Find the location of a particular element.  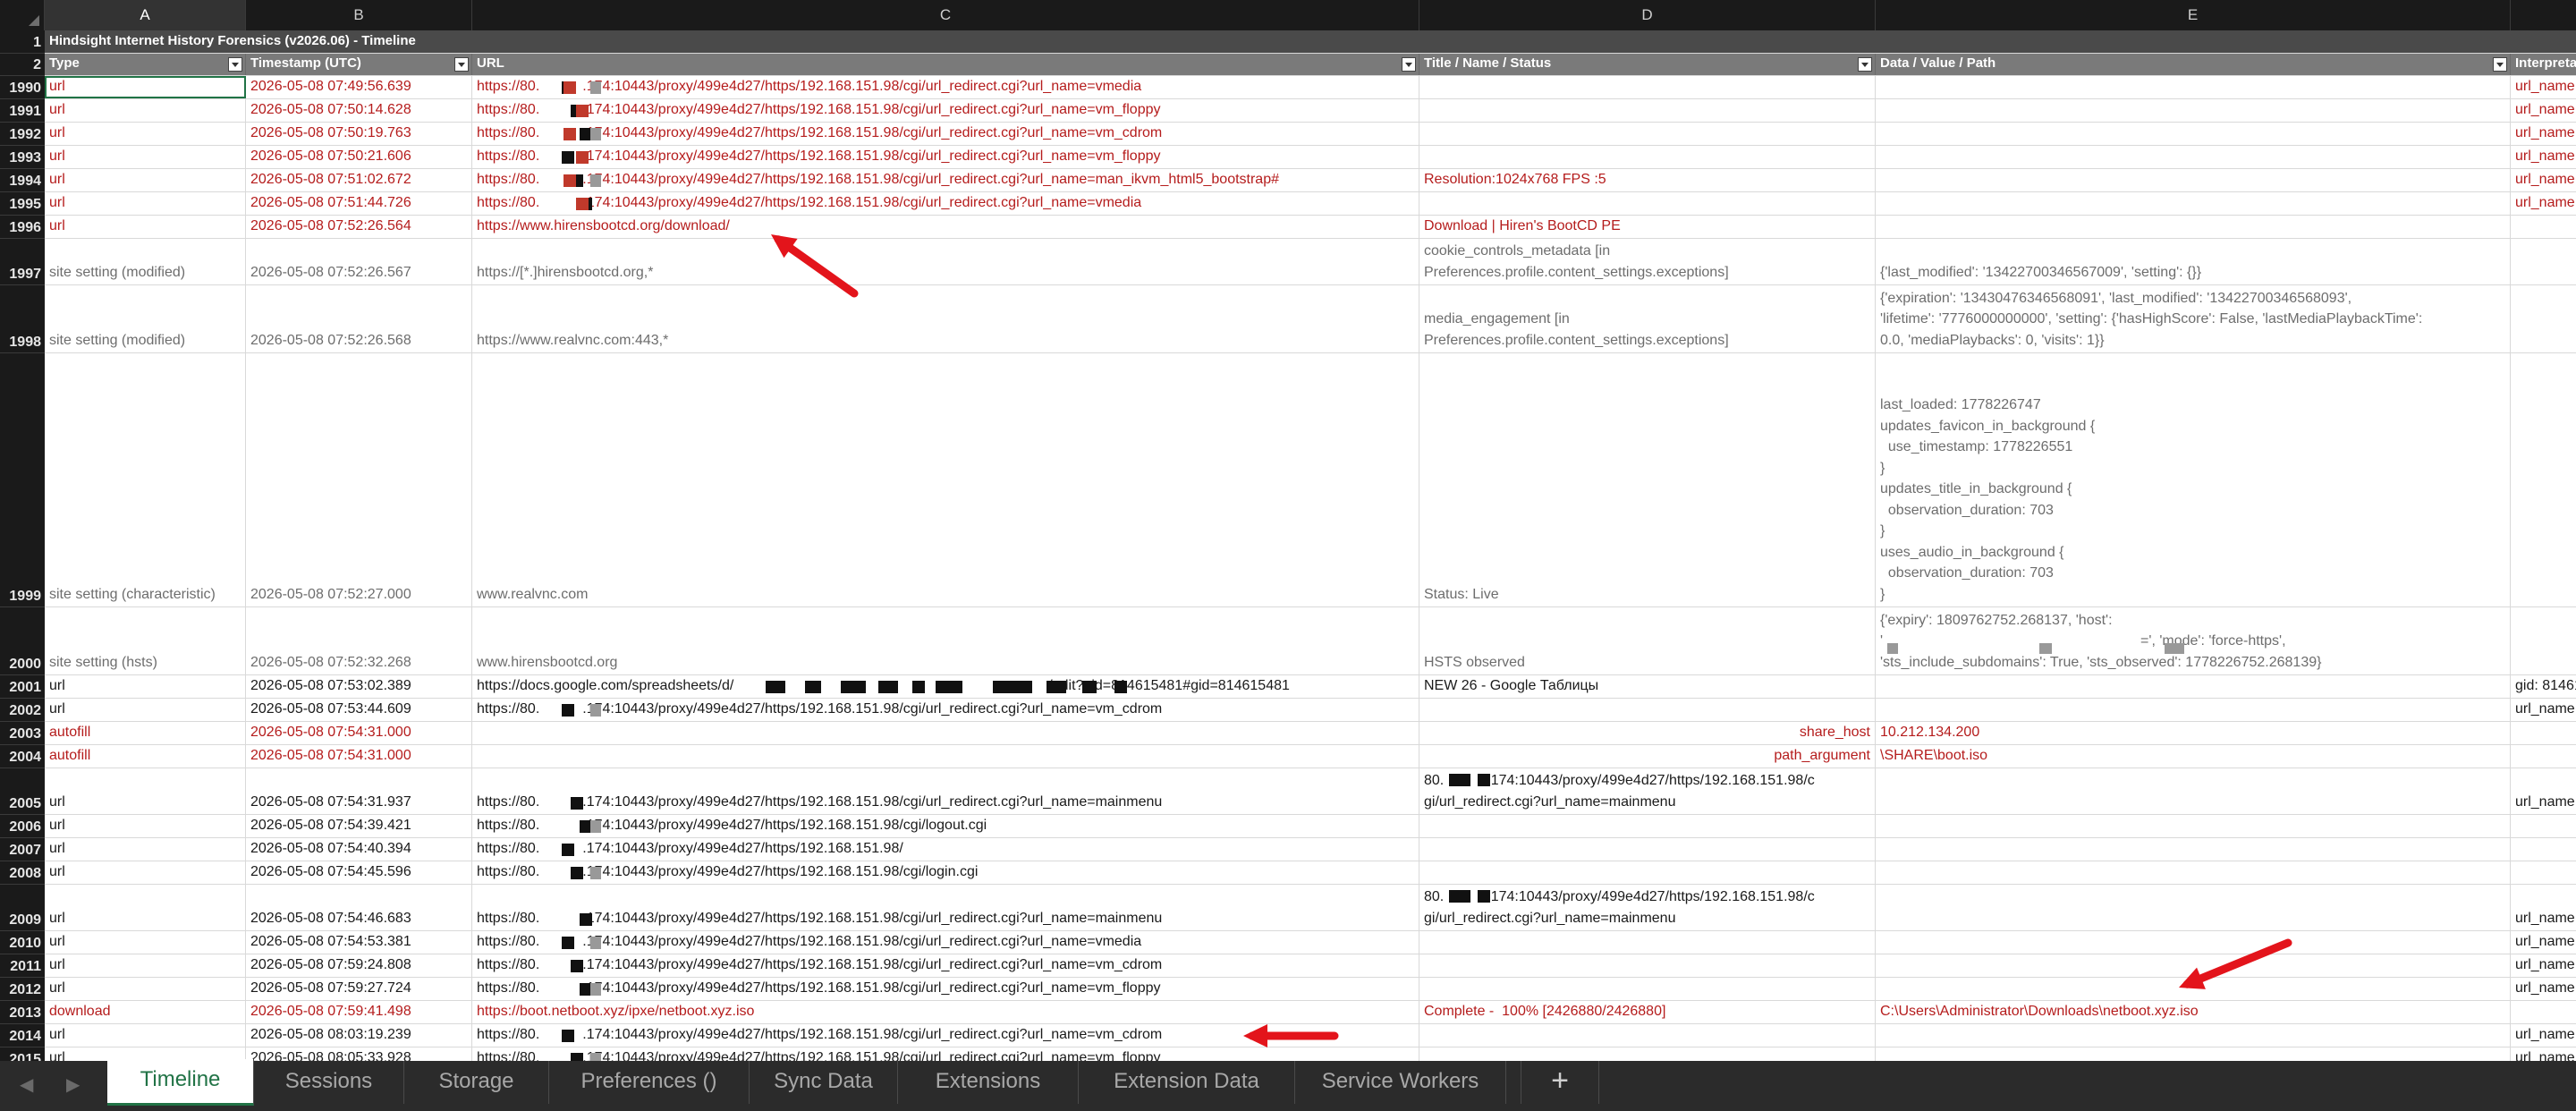

row-header: 2015 is located at coordinates (22, 1054).